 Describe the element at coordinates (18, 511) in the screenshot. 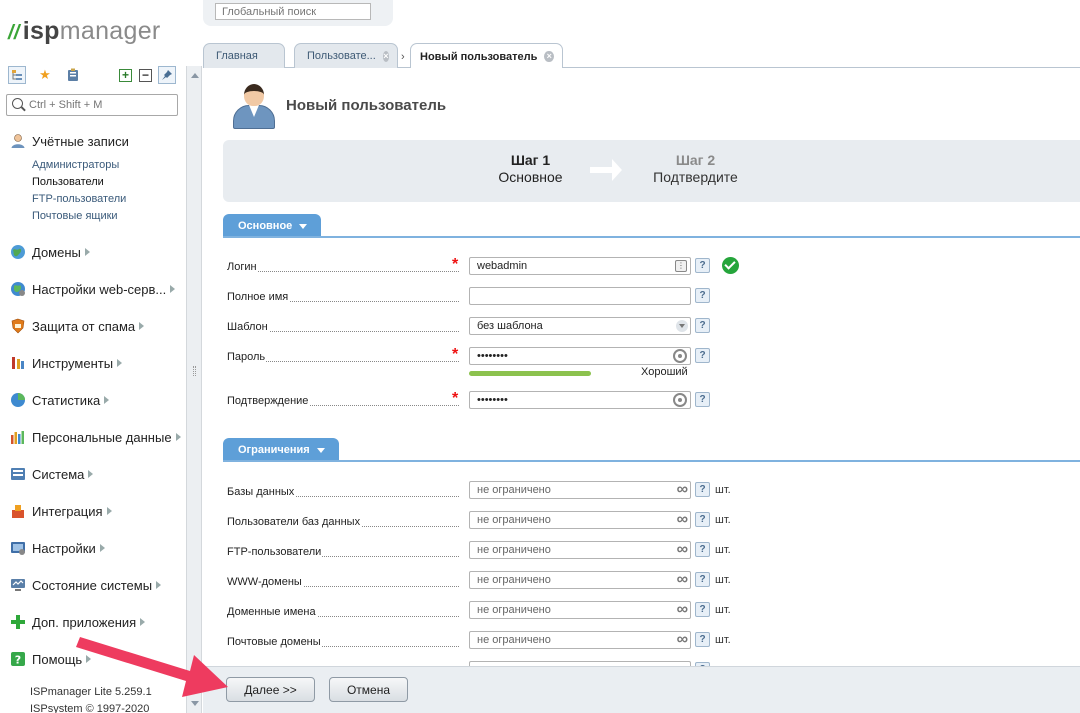

I see `integration-icon` at that location.